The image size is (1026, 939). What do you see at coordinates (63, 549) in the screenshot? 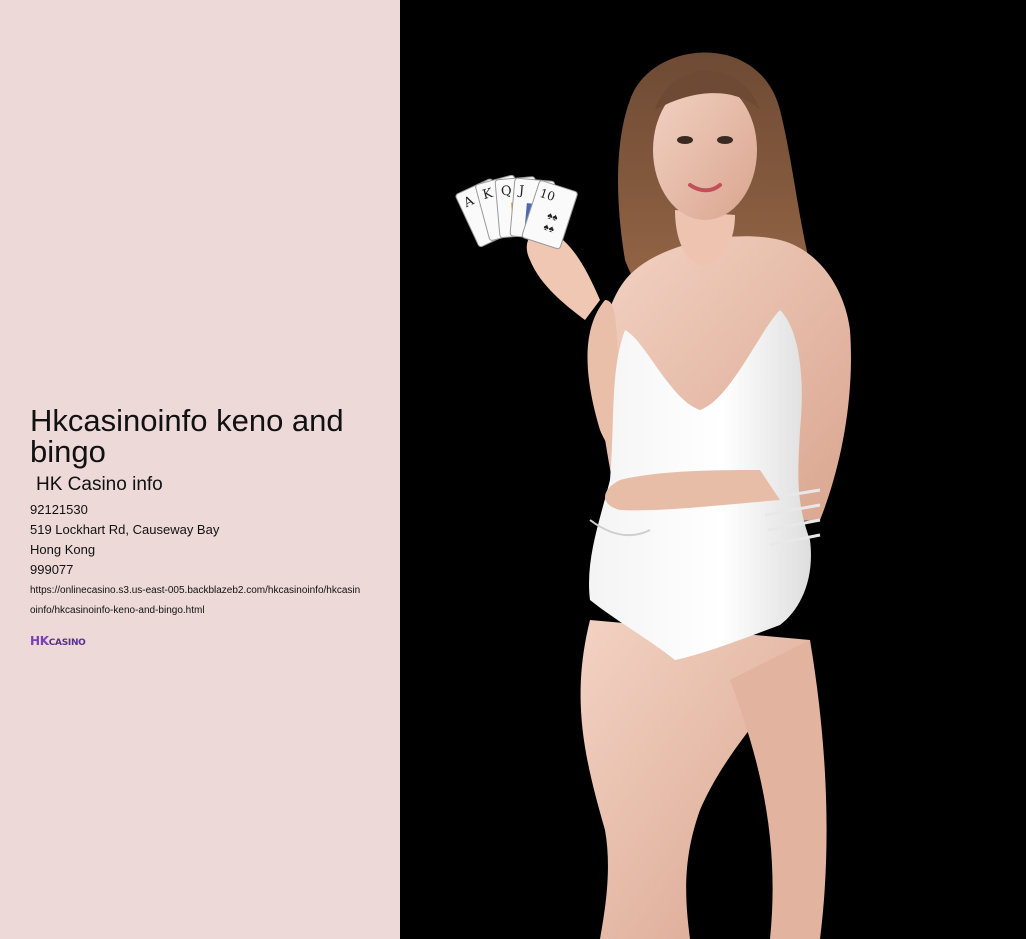
I see `city: Hong Kong` at bounding box center [63, 549].